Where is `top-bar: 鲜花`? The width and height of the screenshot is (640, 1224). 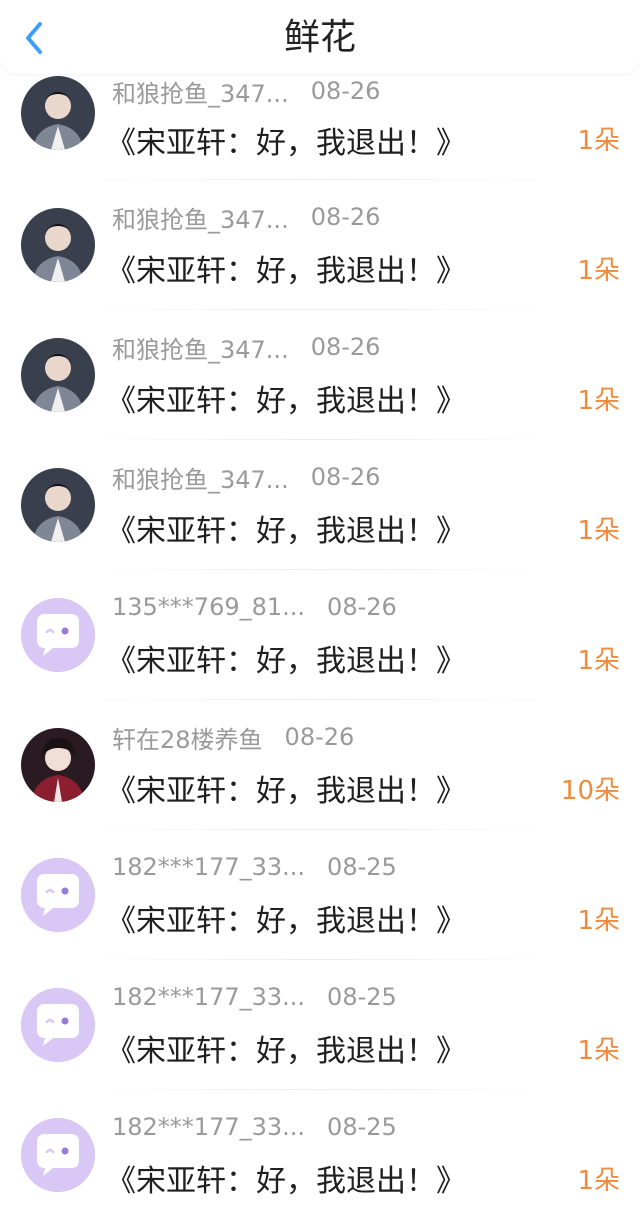
top-bar: 鲜花 is located at coordinates (320, 37).